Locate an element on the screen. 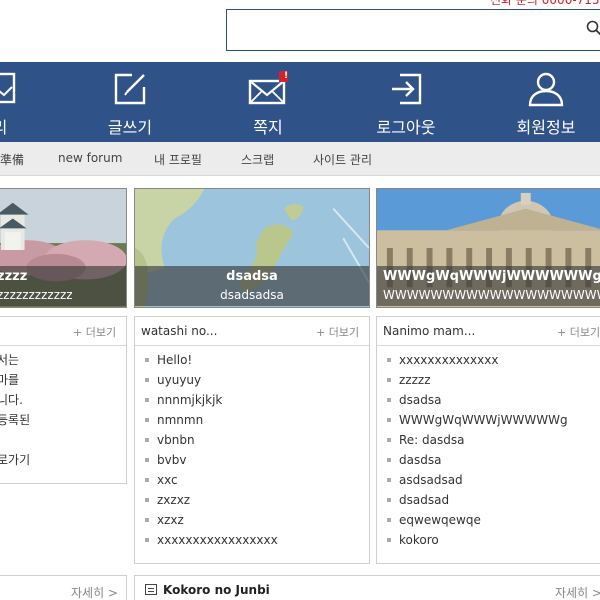 The image size is (600, 600). gallery-card-castle: zzzz zzzzzzzzzzzz is located at coordinates (63, 248).